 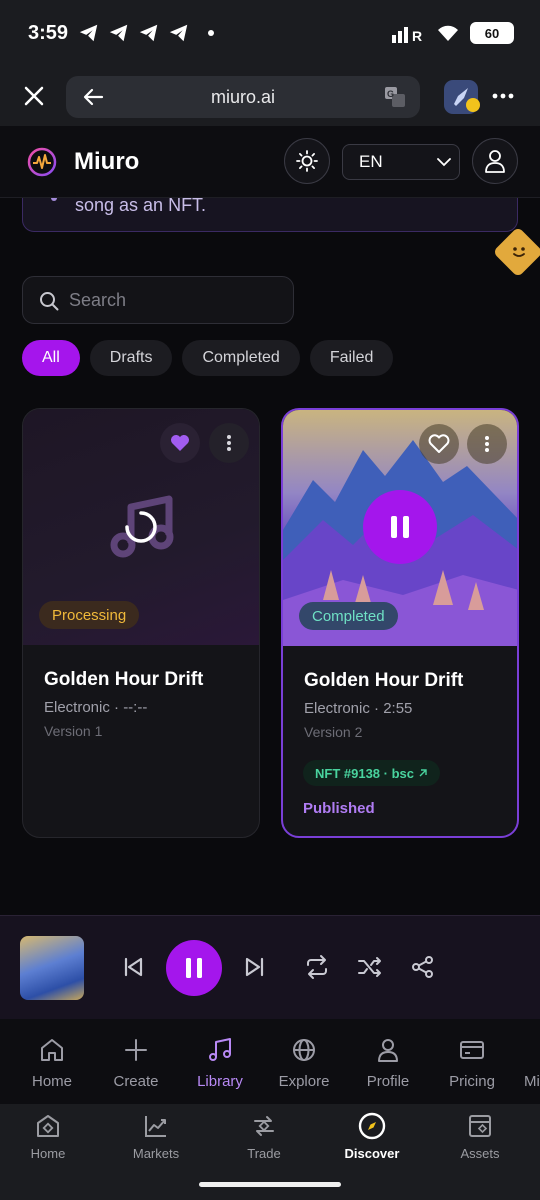 What do you see at coordinates (220, 1081) in the screenshot?
I see `nav-library-label: Library` at bounding box center [220, 1081].